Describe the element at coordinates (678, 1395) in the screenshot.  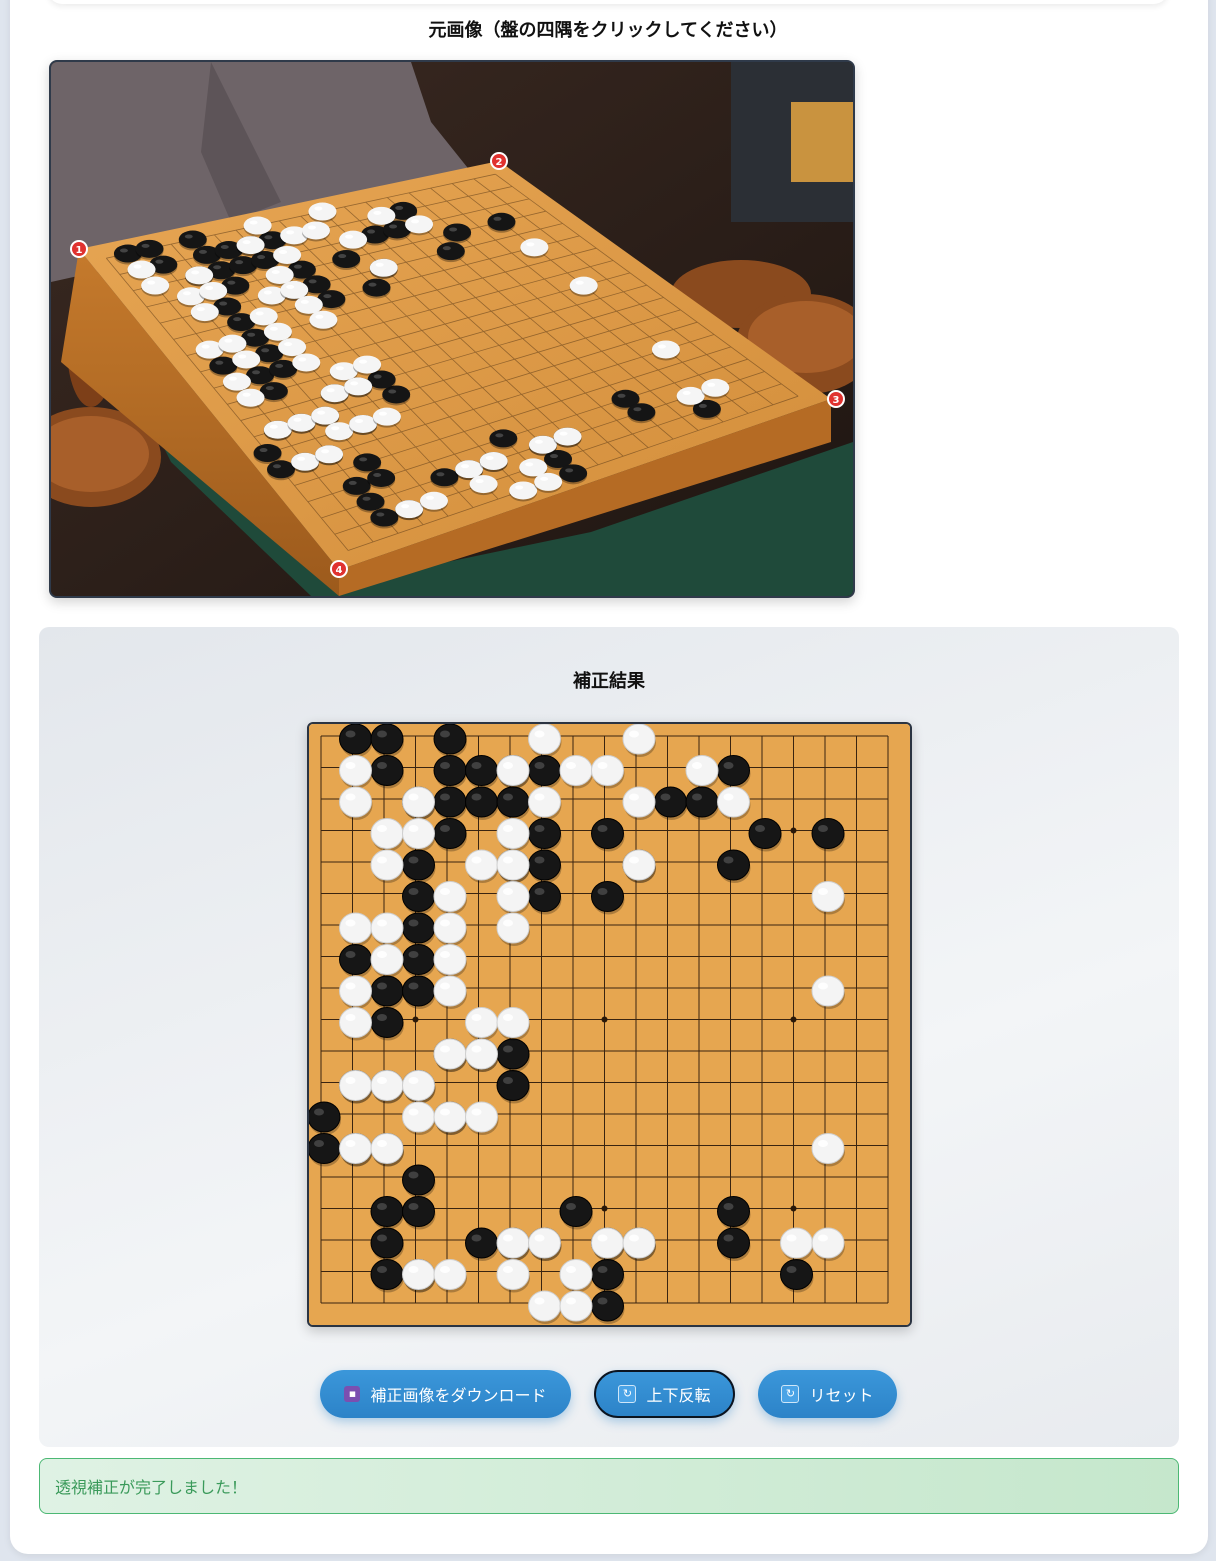
I see `flip-button-label: 上下反転` at that location.